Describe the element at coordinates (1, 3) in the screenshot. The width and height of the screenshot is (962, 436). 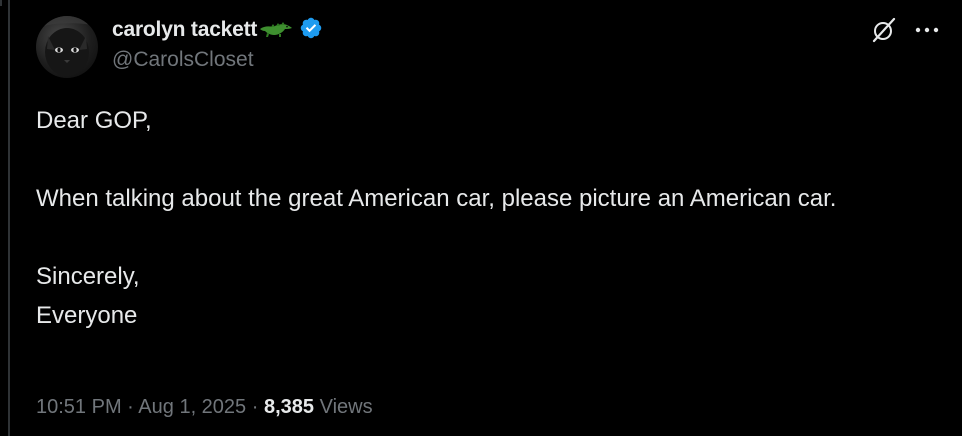
I see `thread-connector-tick` at that location.